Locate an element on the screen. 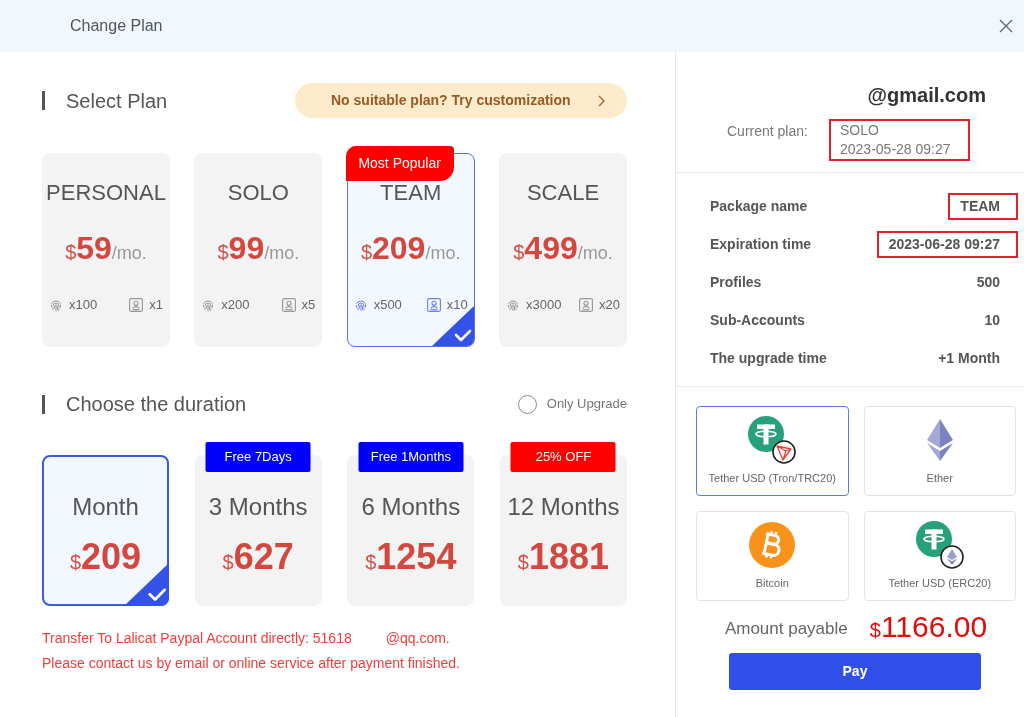 The width and height of the screenshot is (1024, 717). plan-card: PERSONAL $59/mo. x100 x1 is located at coordinates (106, 250).